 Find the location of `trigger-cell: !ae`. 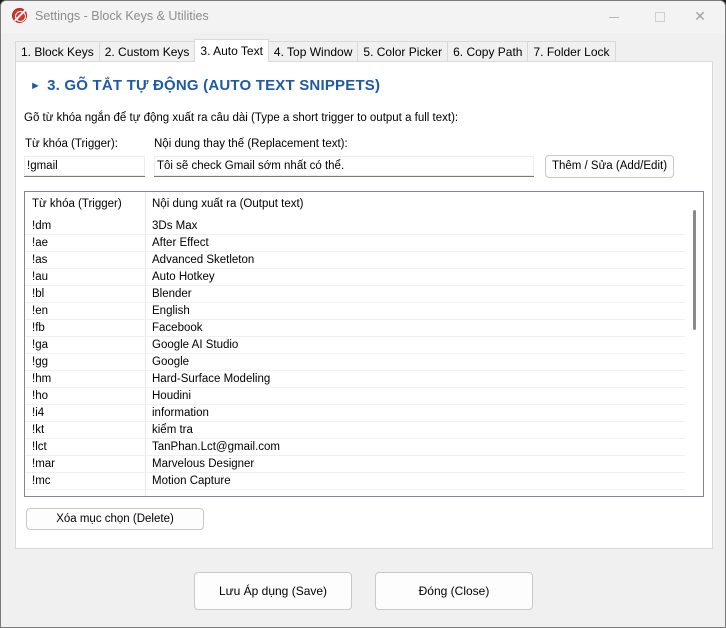

trigger-cell: !ae is located at coordinates (40, 243).